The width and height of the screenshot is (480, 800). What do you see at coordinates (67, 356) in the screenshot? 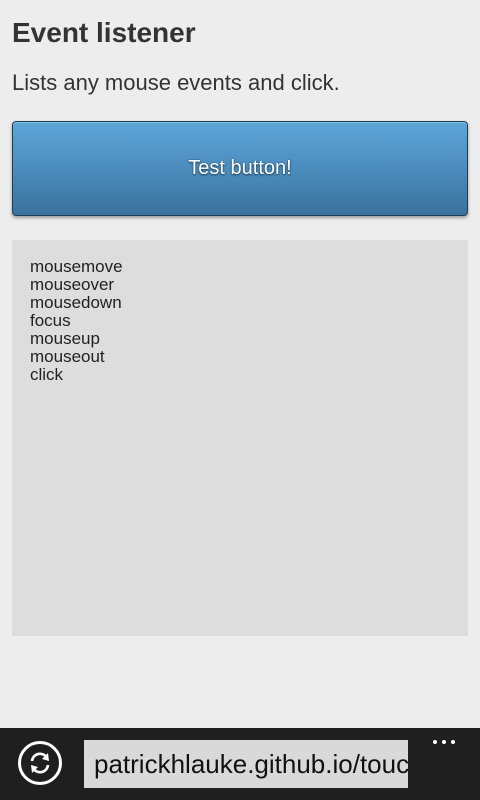
I see `log-entry: mouseout` at bounding box center [67, 356].